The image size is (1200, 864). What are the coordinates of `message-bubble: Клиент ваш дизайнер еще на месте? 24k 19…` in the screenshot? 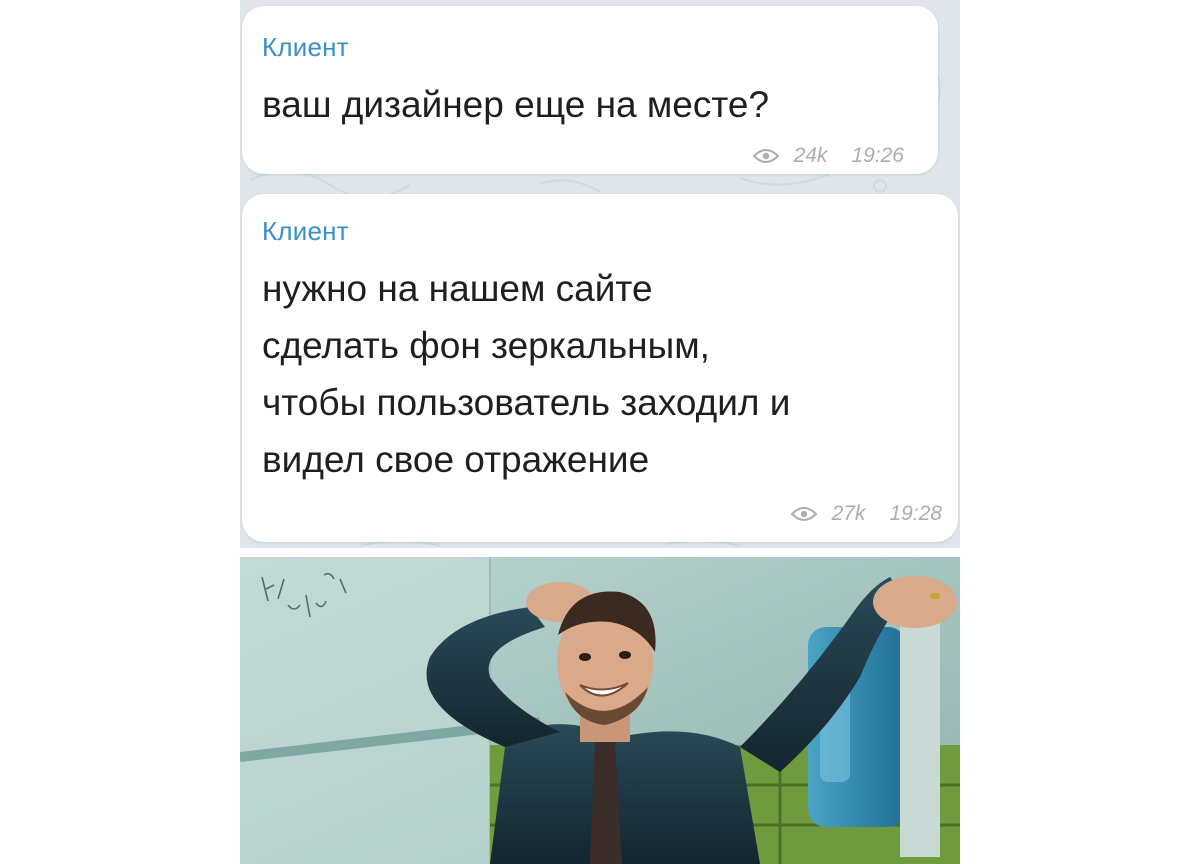 It's located at (590, 90).